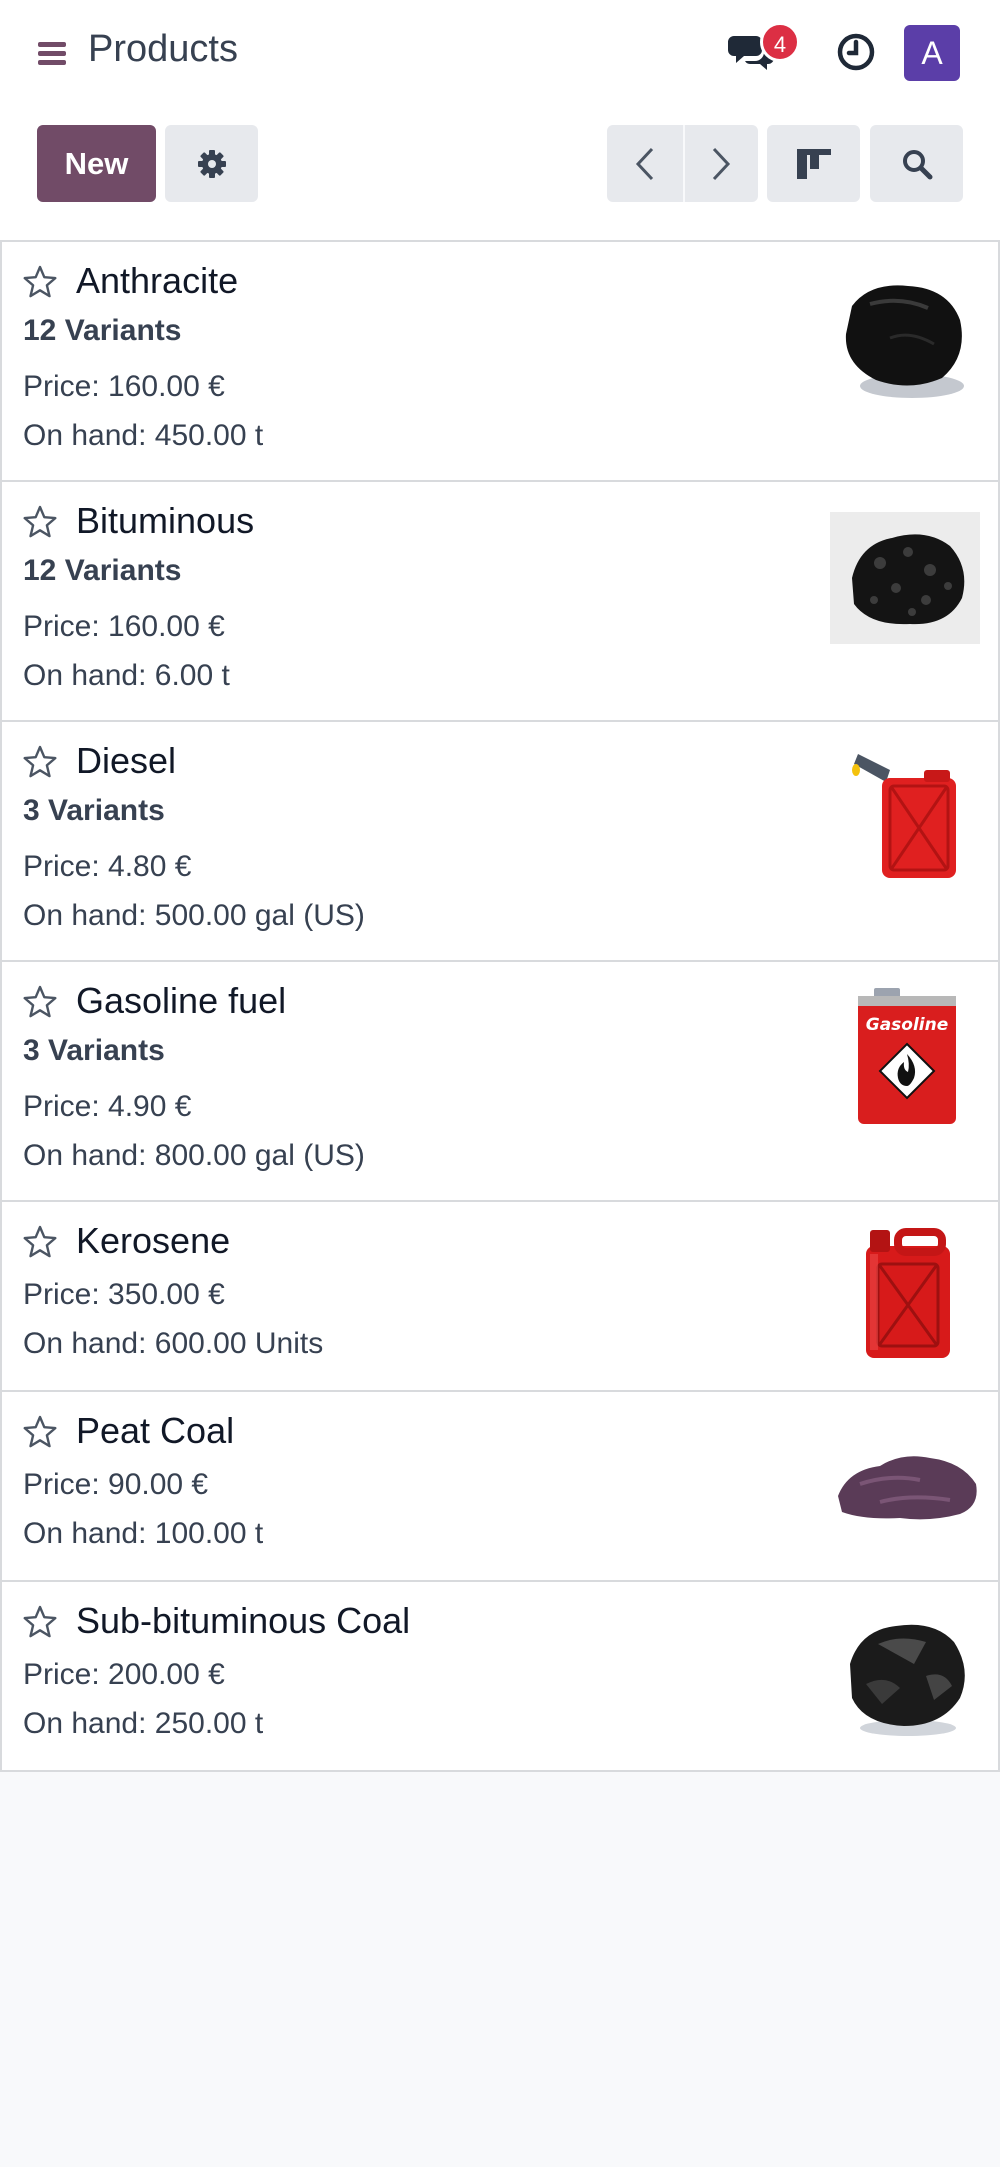  What do you see at coordinates (116, 1484) in the screenshot?
I see `product-price: Price: 90.00 €` at bounding box center [116, 1484].